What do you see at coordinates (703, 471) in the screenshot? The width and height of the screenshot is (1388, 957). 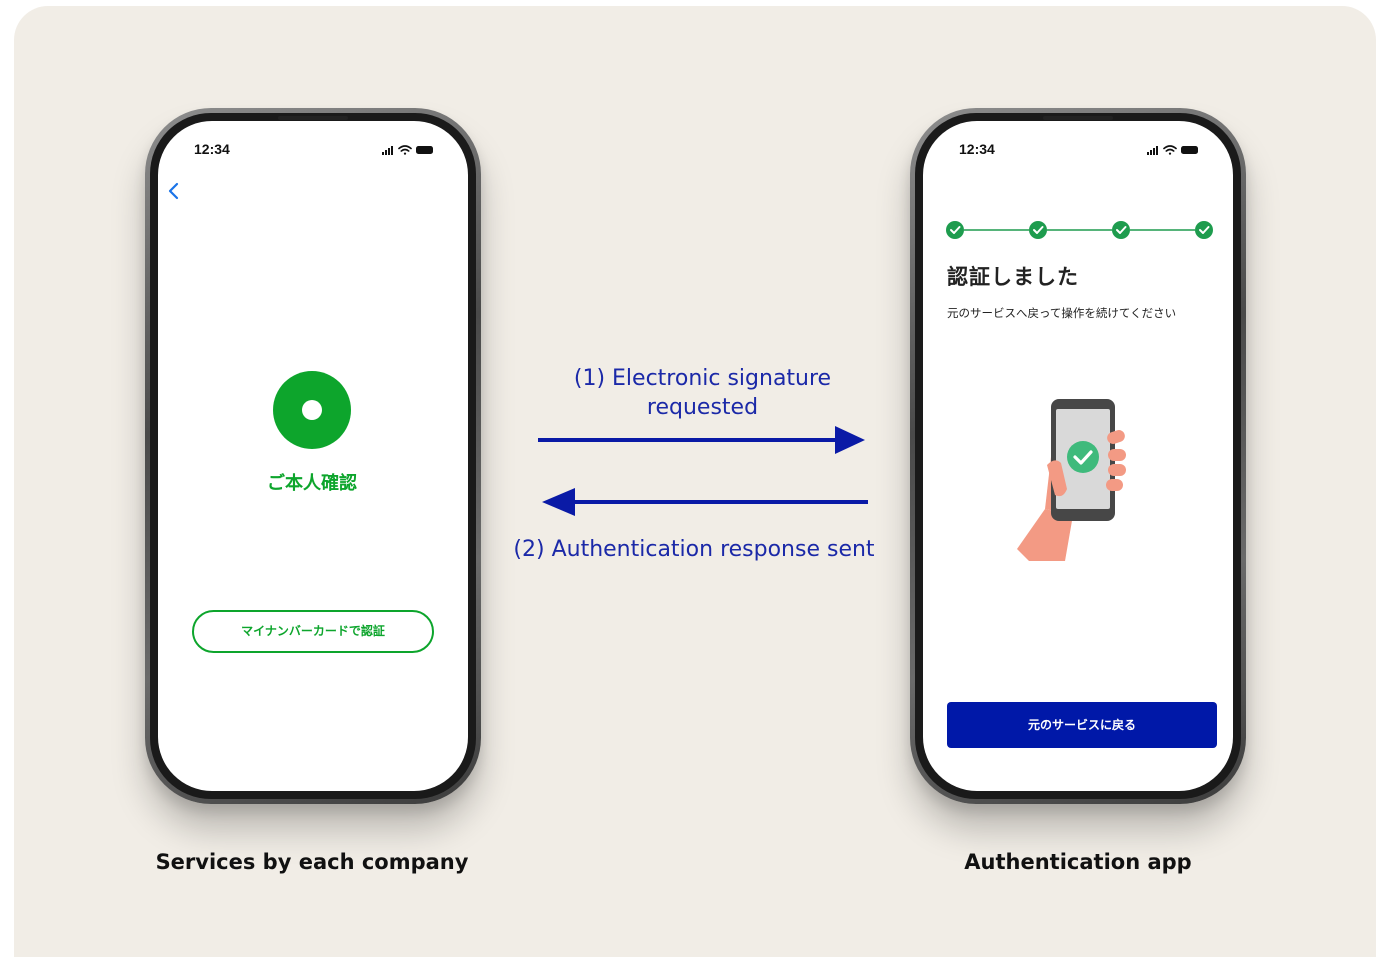 I see `flow-arrows` at bounding box center [703, 471].